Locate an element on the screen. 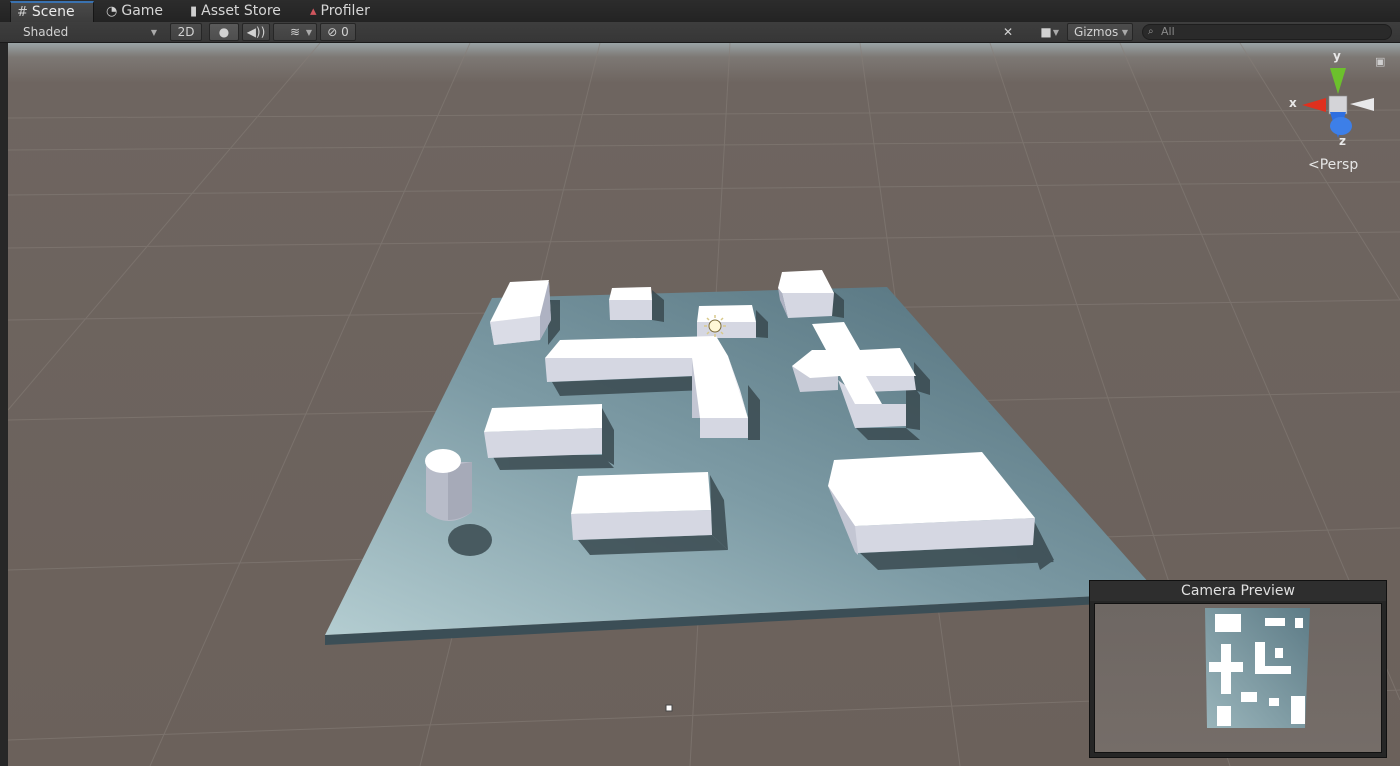 The image size is (1400, 766). camera-preview-image is located at coordinates (1238, 678).